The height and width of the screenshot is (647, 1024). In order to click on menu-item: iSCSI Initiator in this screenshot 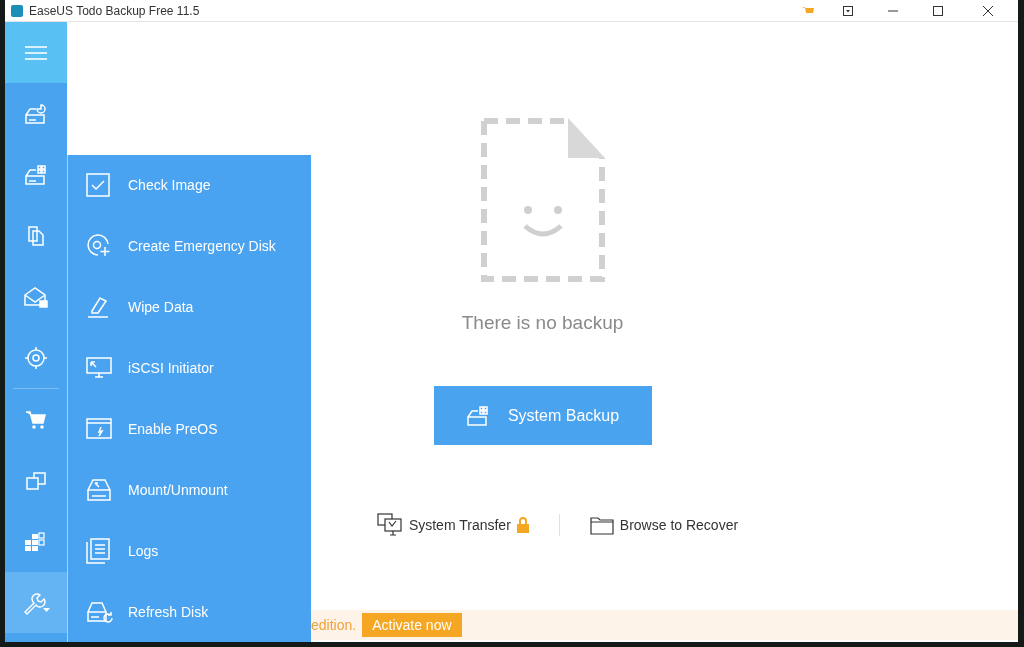, I will do `click(189, 368)`.